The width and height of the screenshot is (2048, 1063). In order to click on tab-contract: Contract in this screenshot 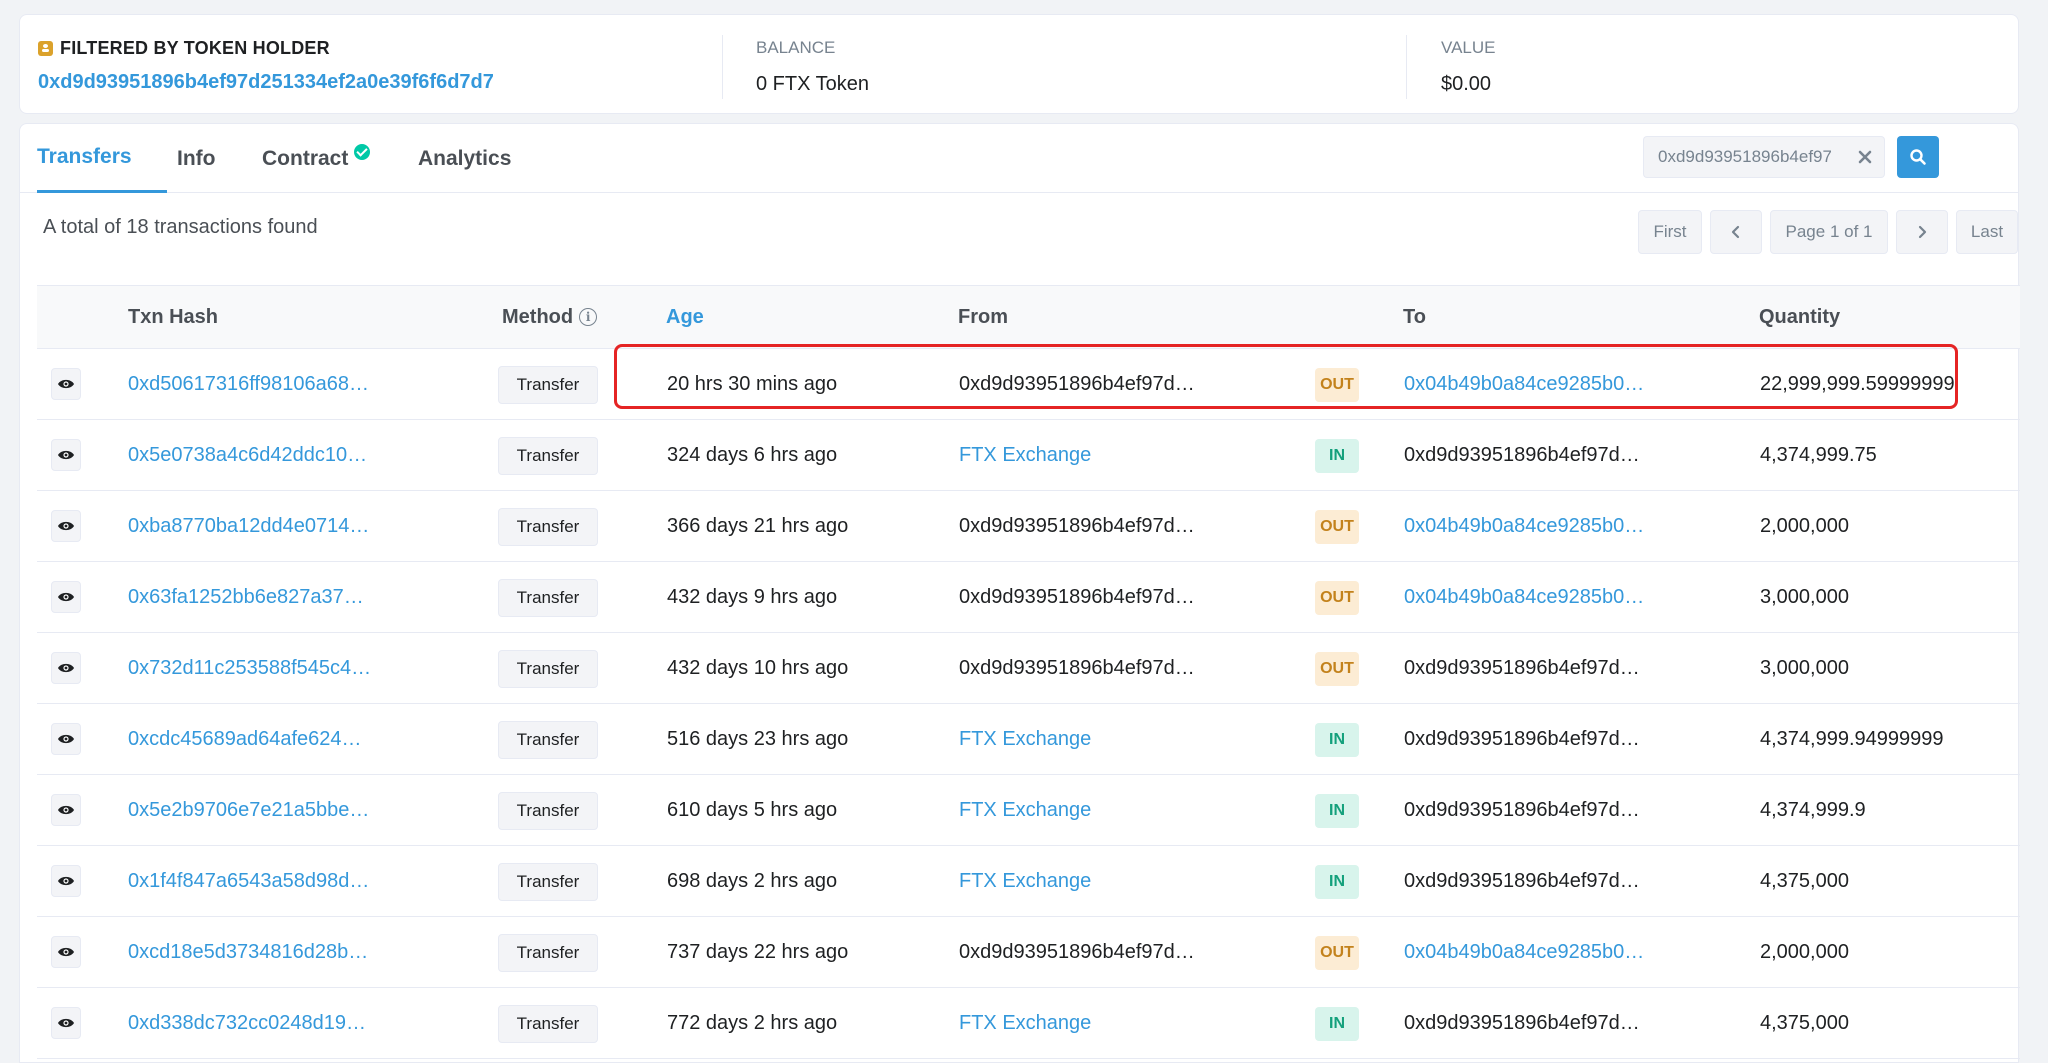, I will do `click(316, 158)`.